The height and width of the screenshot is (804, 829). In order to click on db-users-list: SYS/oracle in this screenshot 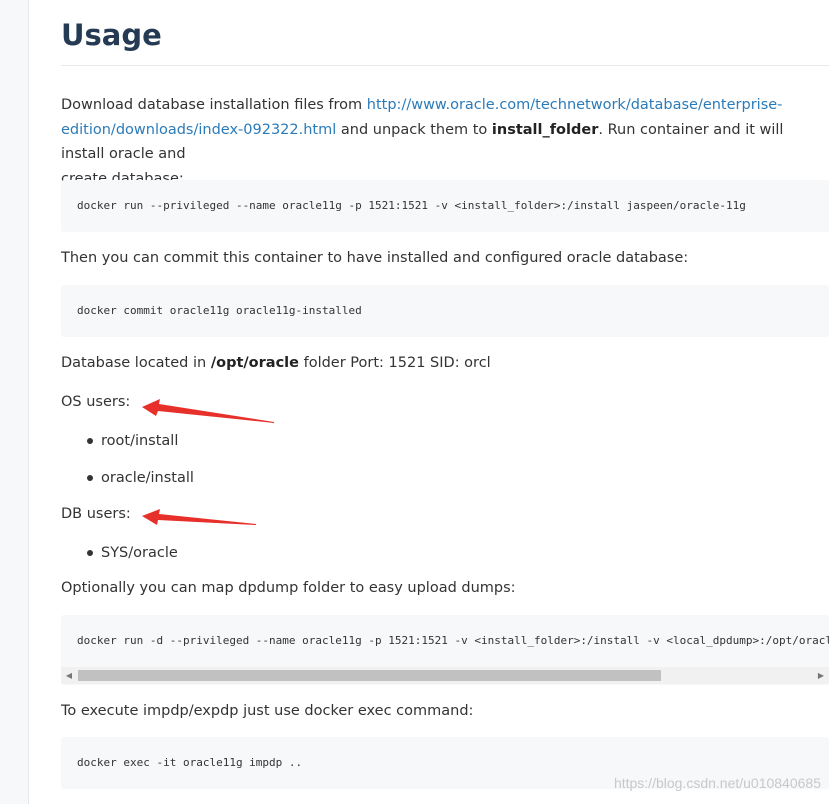, I will do `click(119, 561)`.